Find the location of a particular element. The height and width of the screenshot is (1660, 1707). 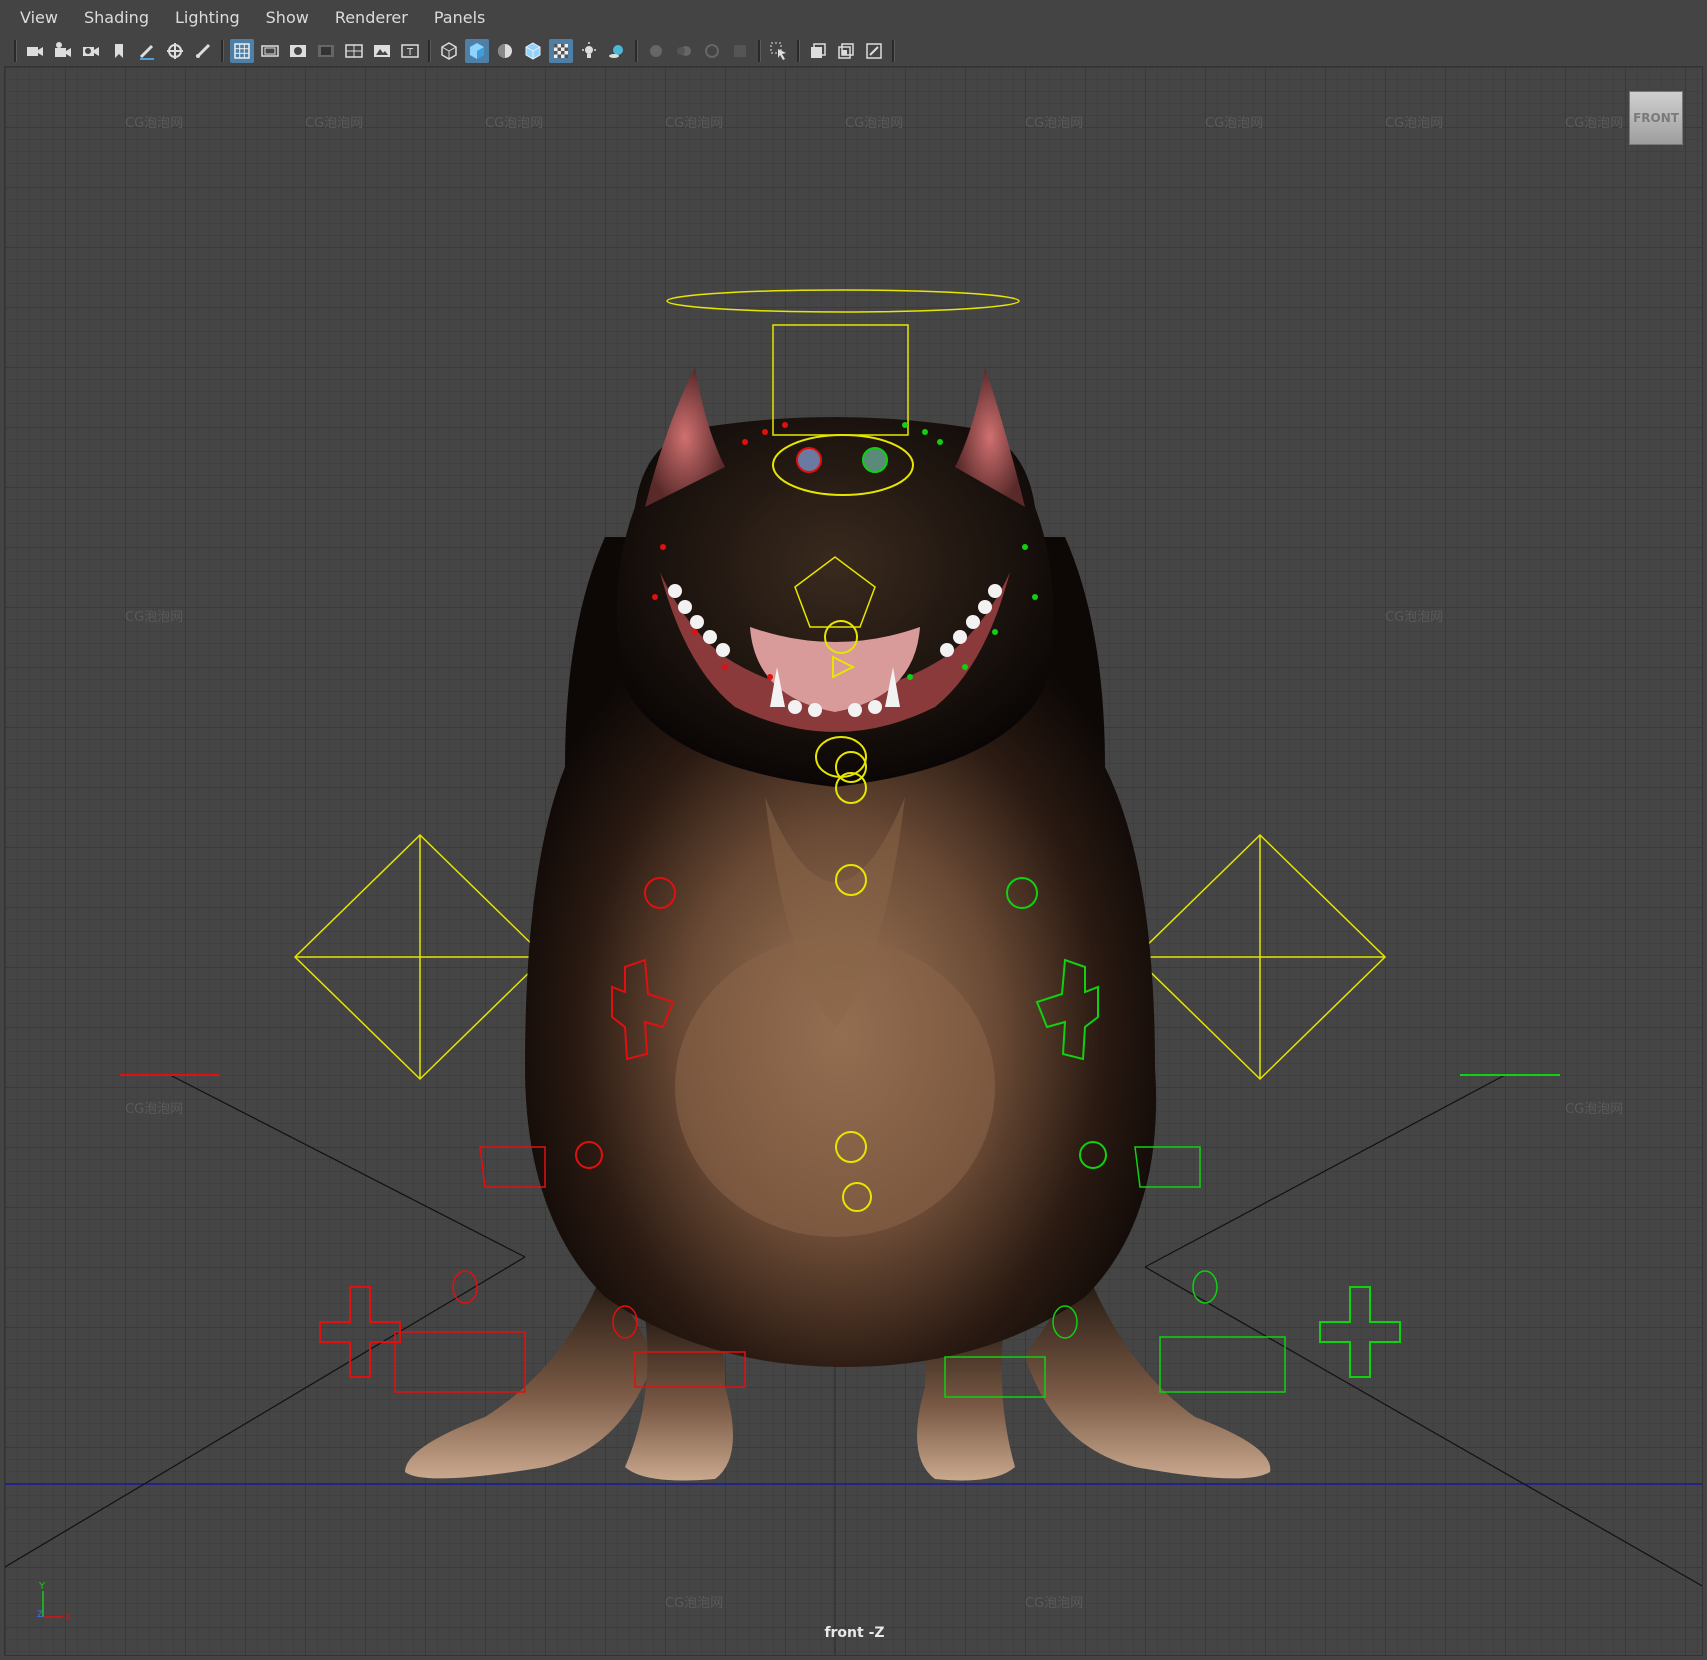

svg-text: T is located at coordinates (410, 52).